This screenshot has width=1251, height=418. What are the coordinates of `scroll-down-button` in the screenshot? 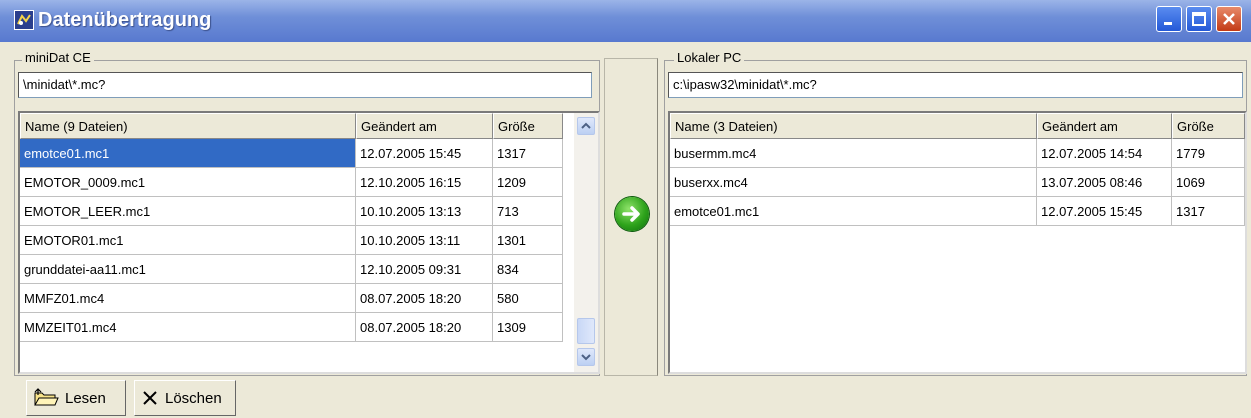 It's located at (586, 357).